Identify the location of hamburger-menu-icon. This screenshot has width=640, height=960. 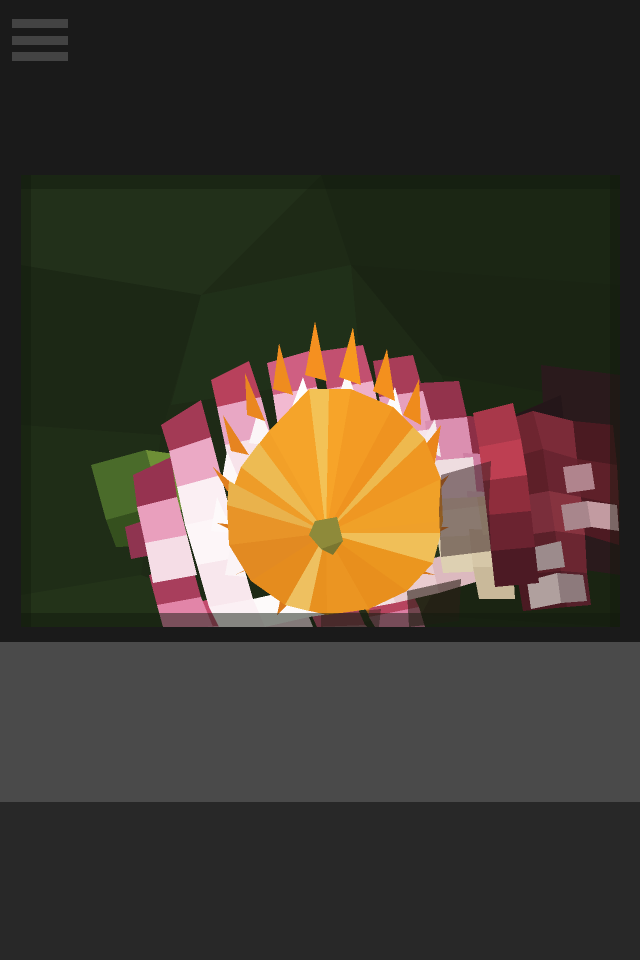
(40, 40).